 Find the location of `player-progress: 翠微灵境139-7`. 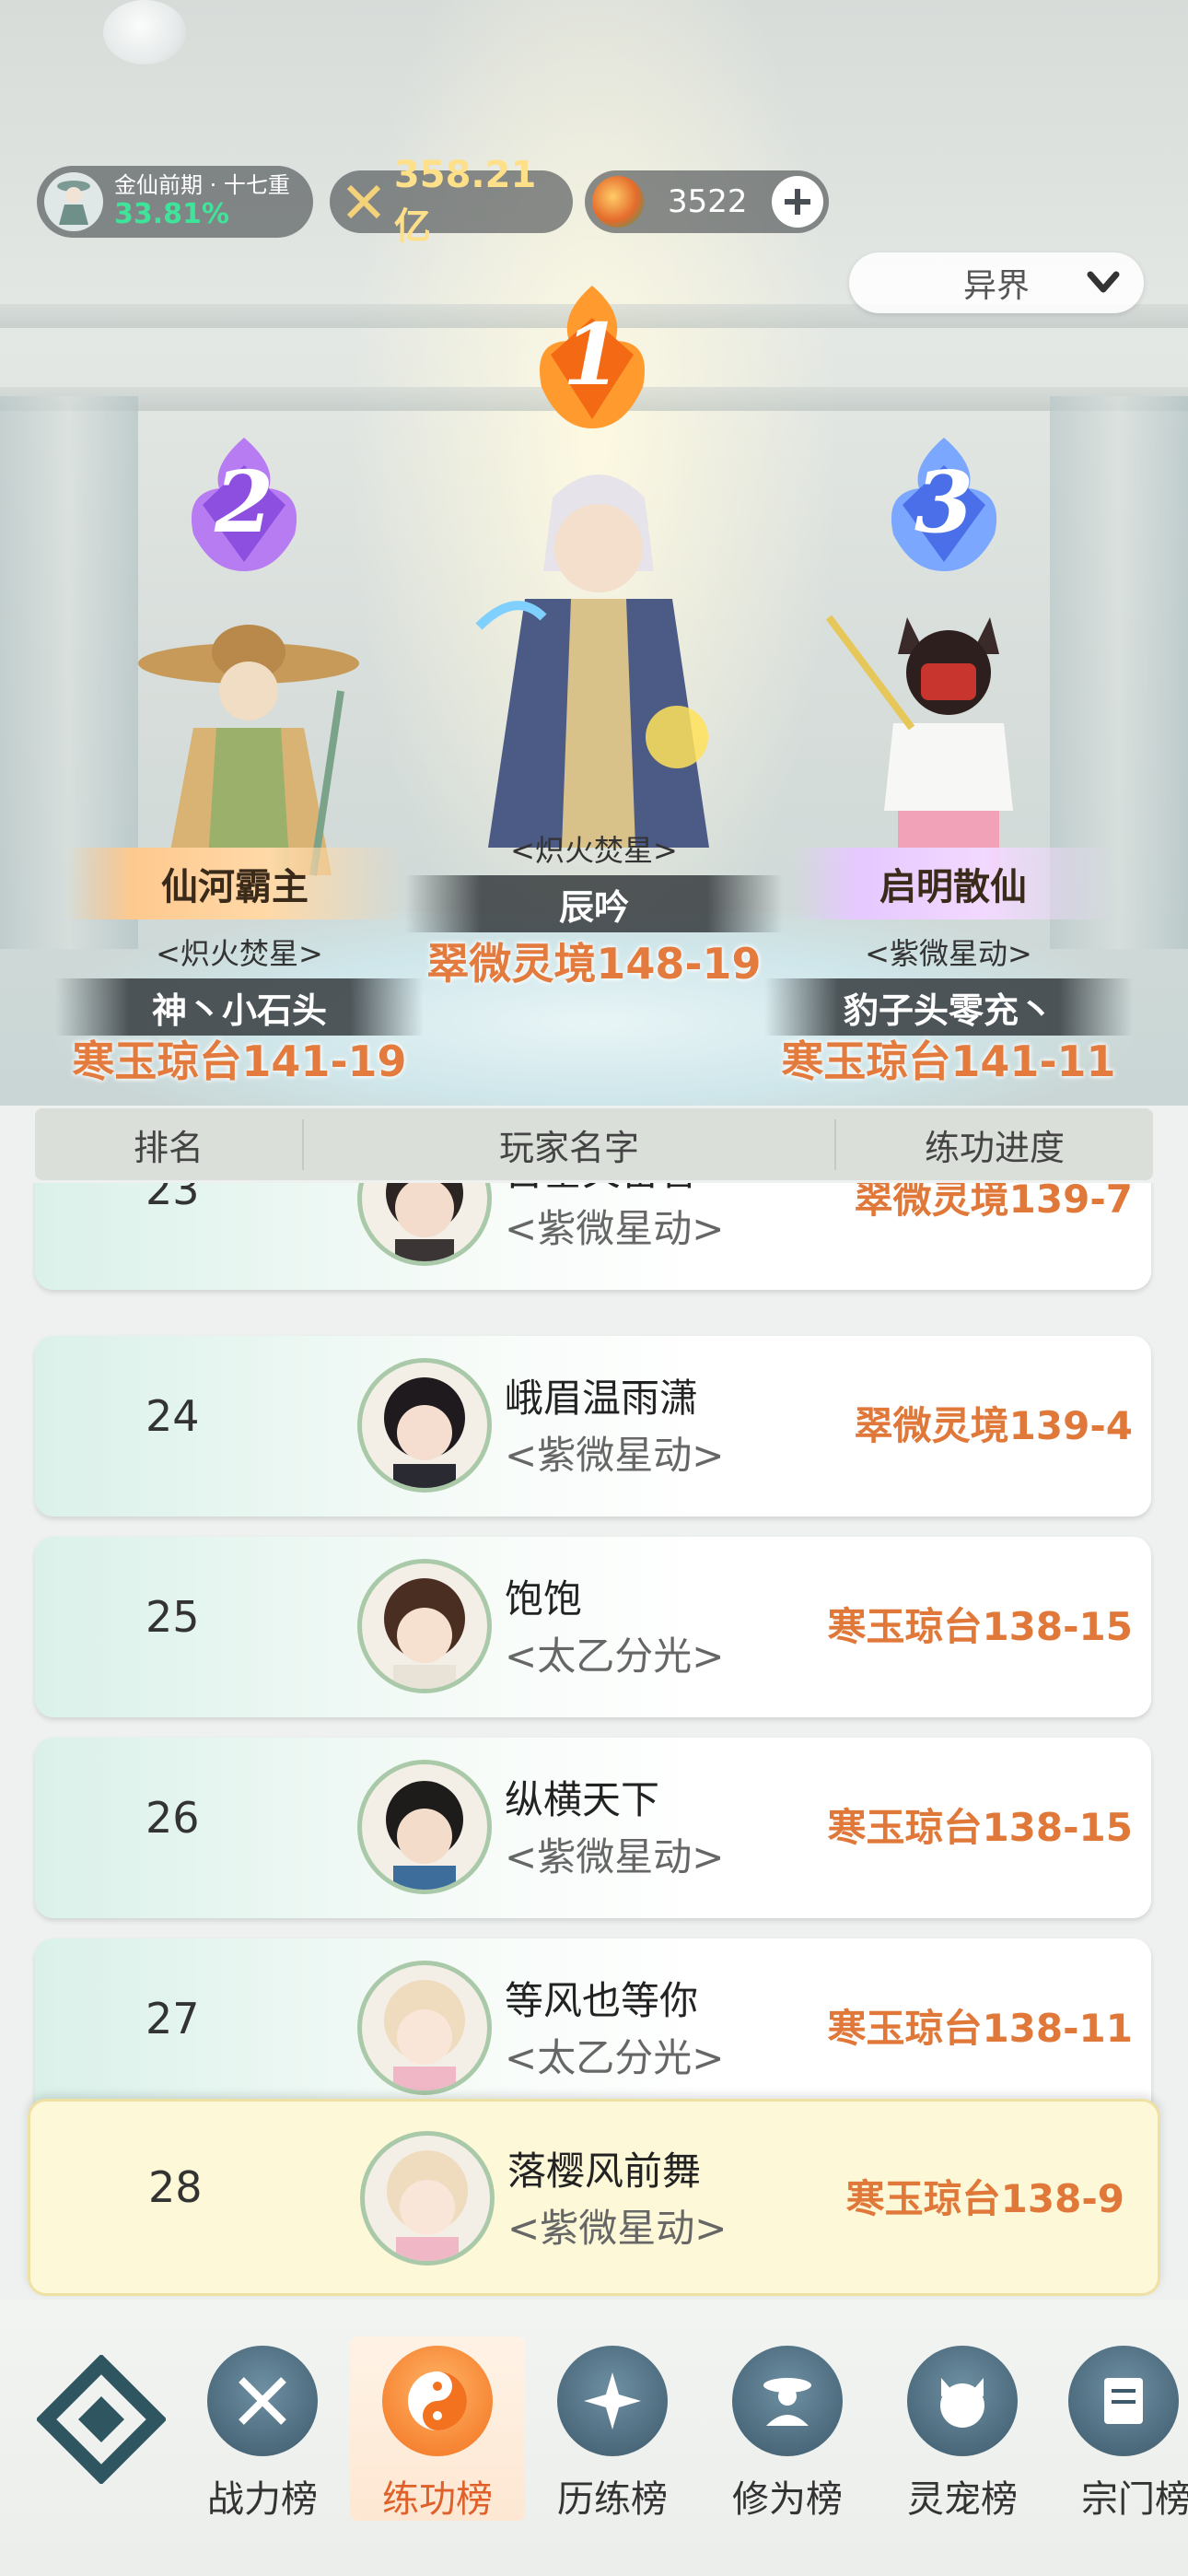

player-progress: 翠微灵境139-7 is located at coordinates (993, 1202).